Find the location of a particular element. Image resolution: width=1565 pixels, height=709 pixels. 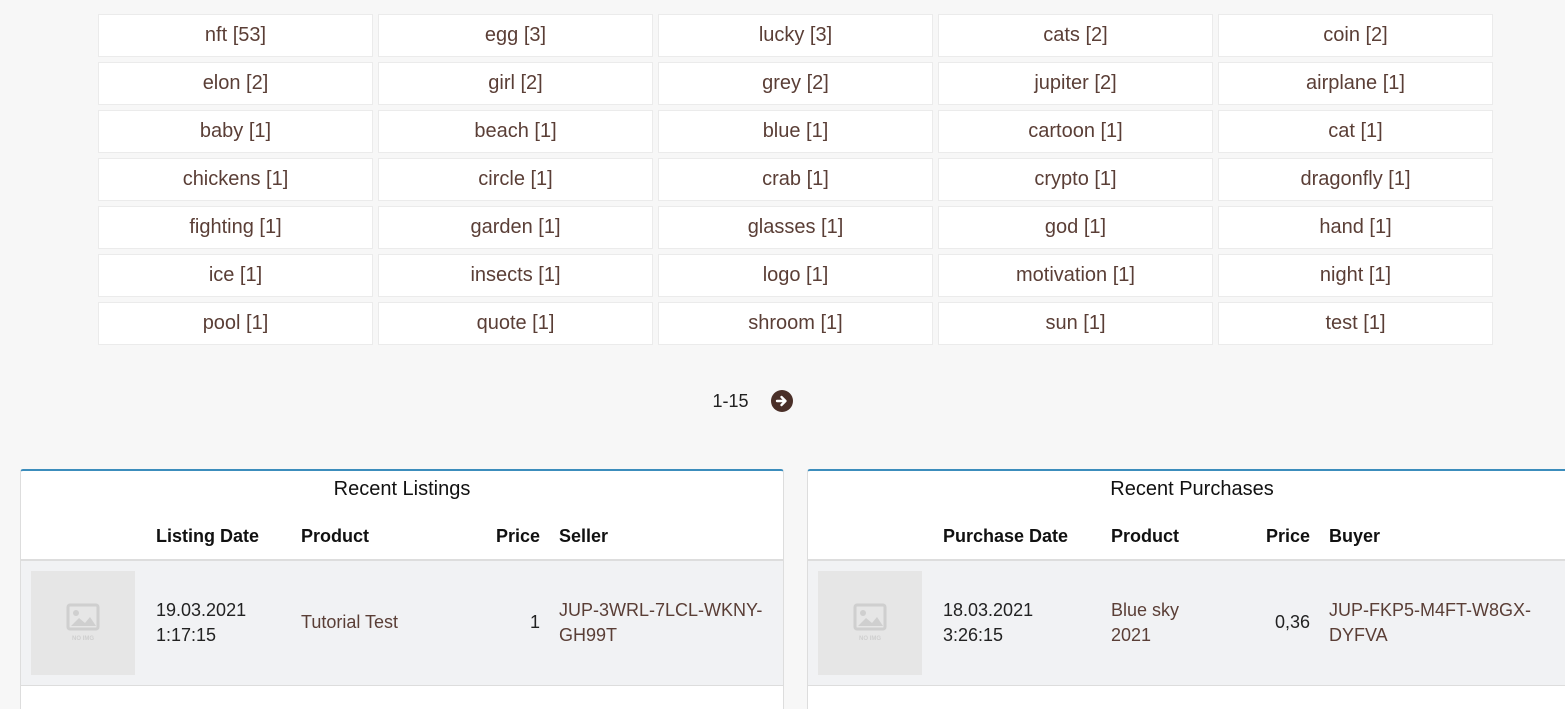

column-header-buyer: Buyer is located at coordinates (1355, 536).